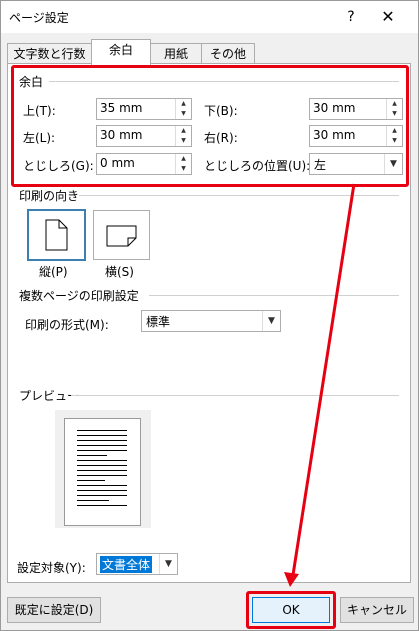 This screenshot has height=631, width=419. I want to click on annotation-arrow, so click(320, 385).